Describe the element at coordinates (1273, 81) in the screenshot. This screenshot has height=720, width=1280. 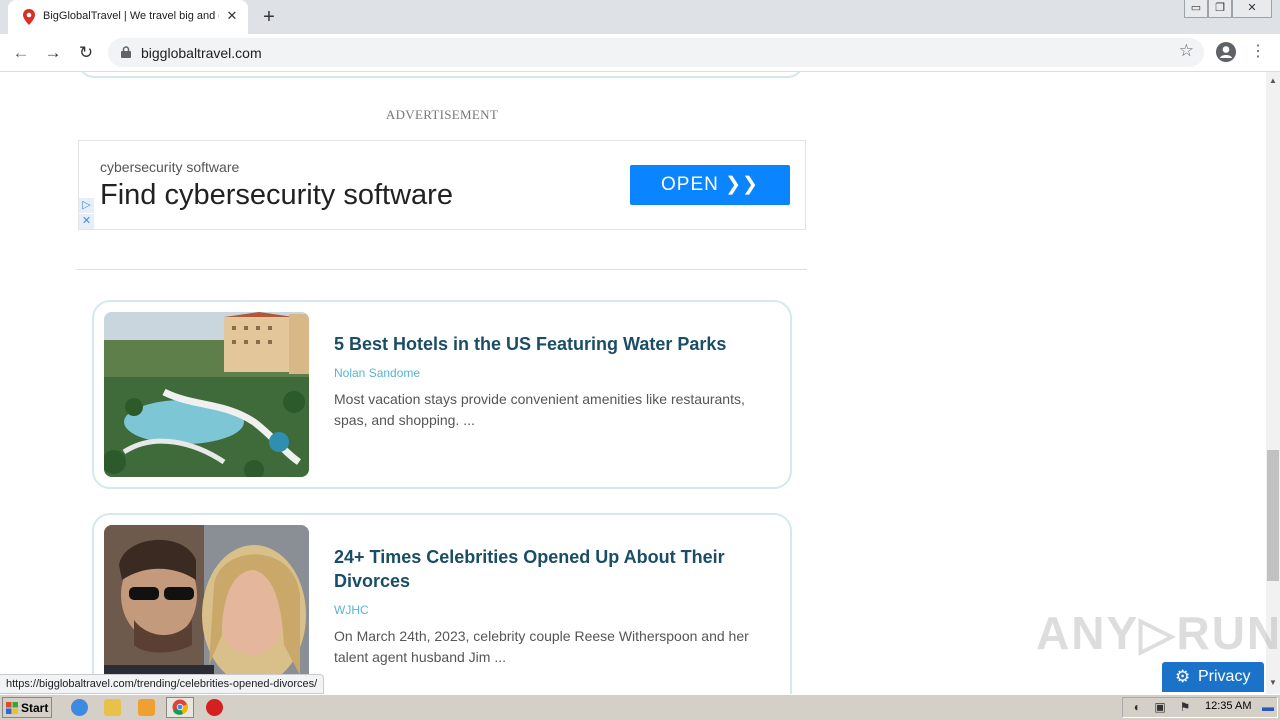
I see `scroll-up-arrow-icon: ▲` at that location.